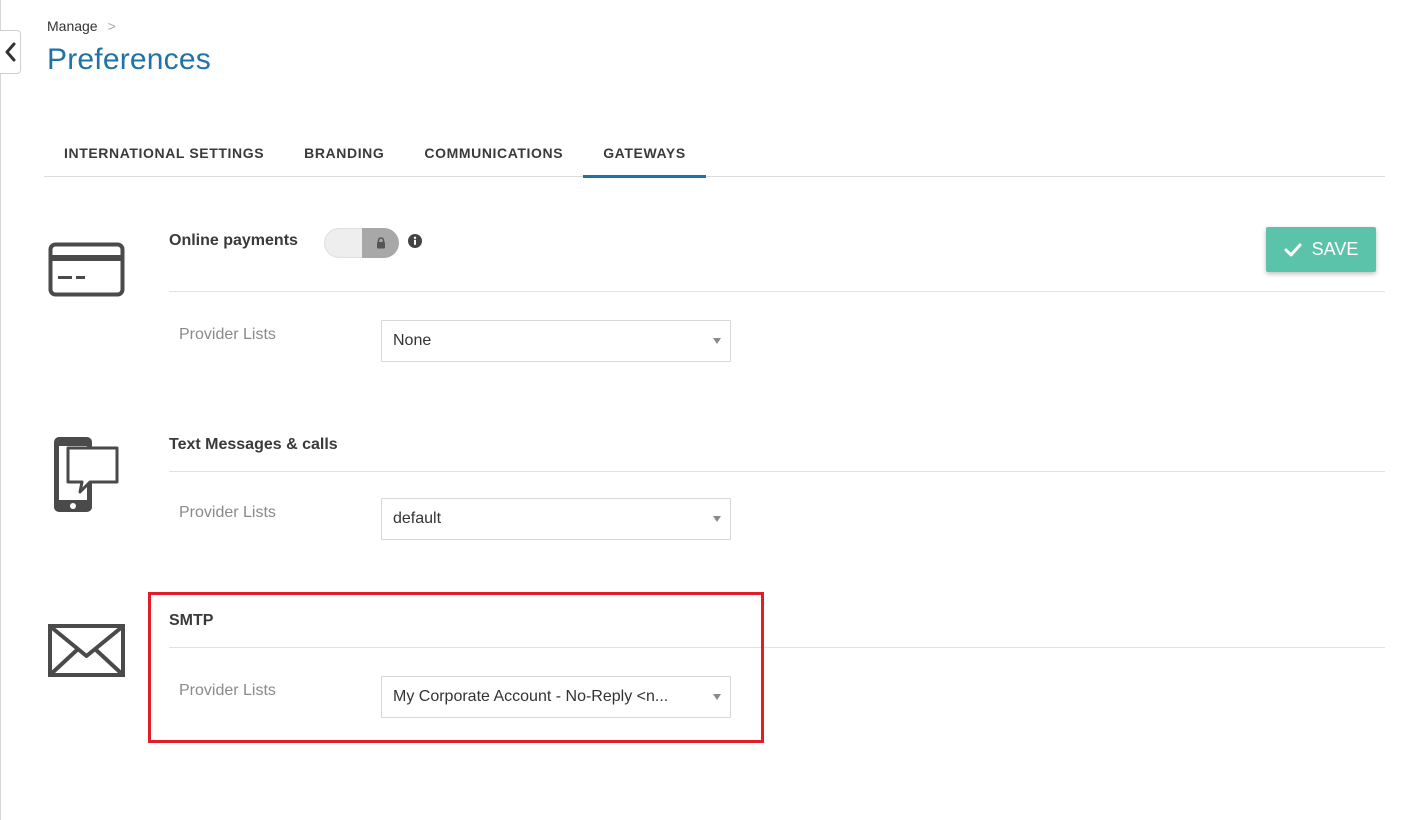  What do you see at coordinates (86, 474) in the screenshot?
I see `phone-chat-icon` at bounding box center [86, 474].